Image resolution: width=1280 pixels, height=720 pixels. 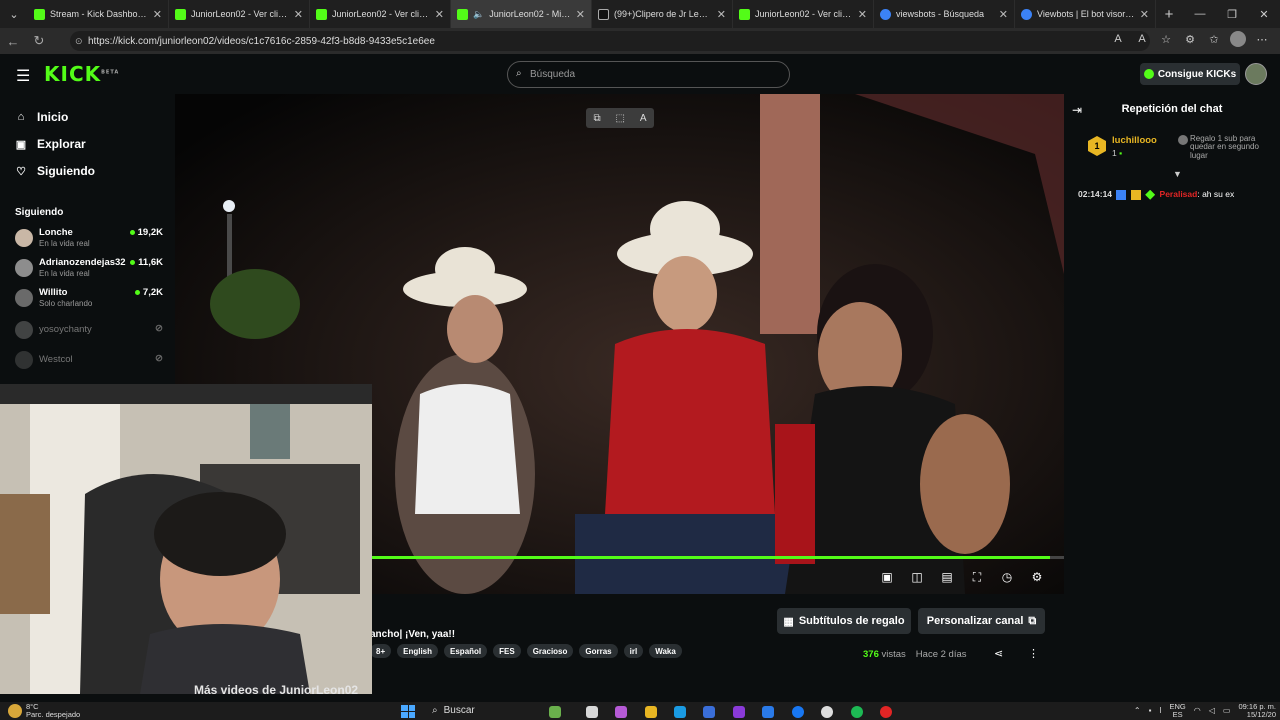 I want to click on browser-tab-active: 🔈JuniorLeon02 - Mira el V✕, so click(x=521, y=14).